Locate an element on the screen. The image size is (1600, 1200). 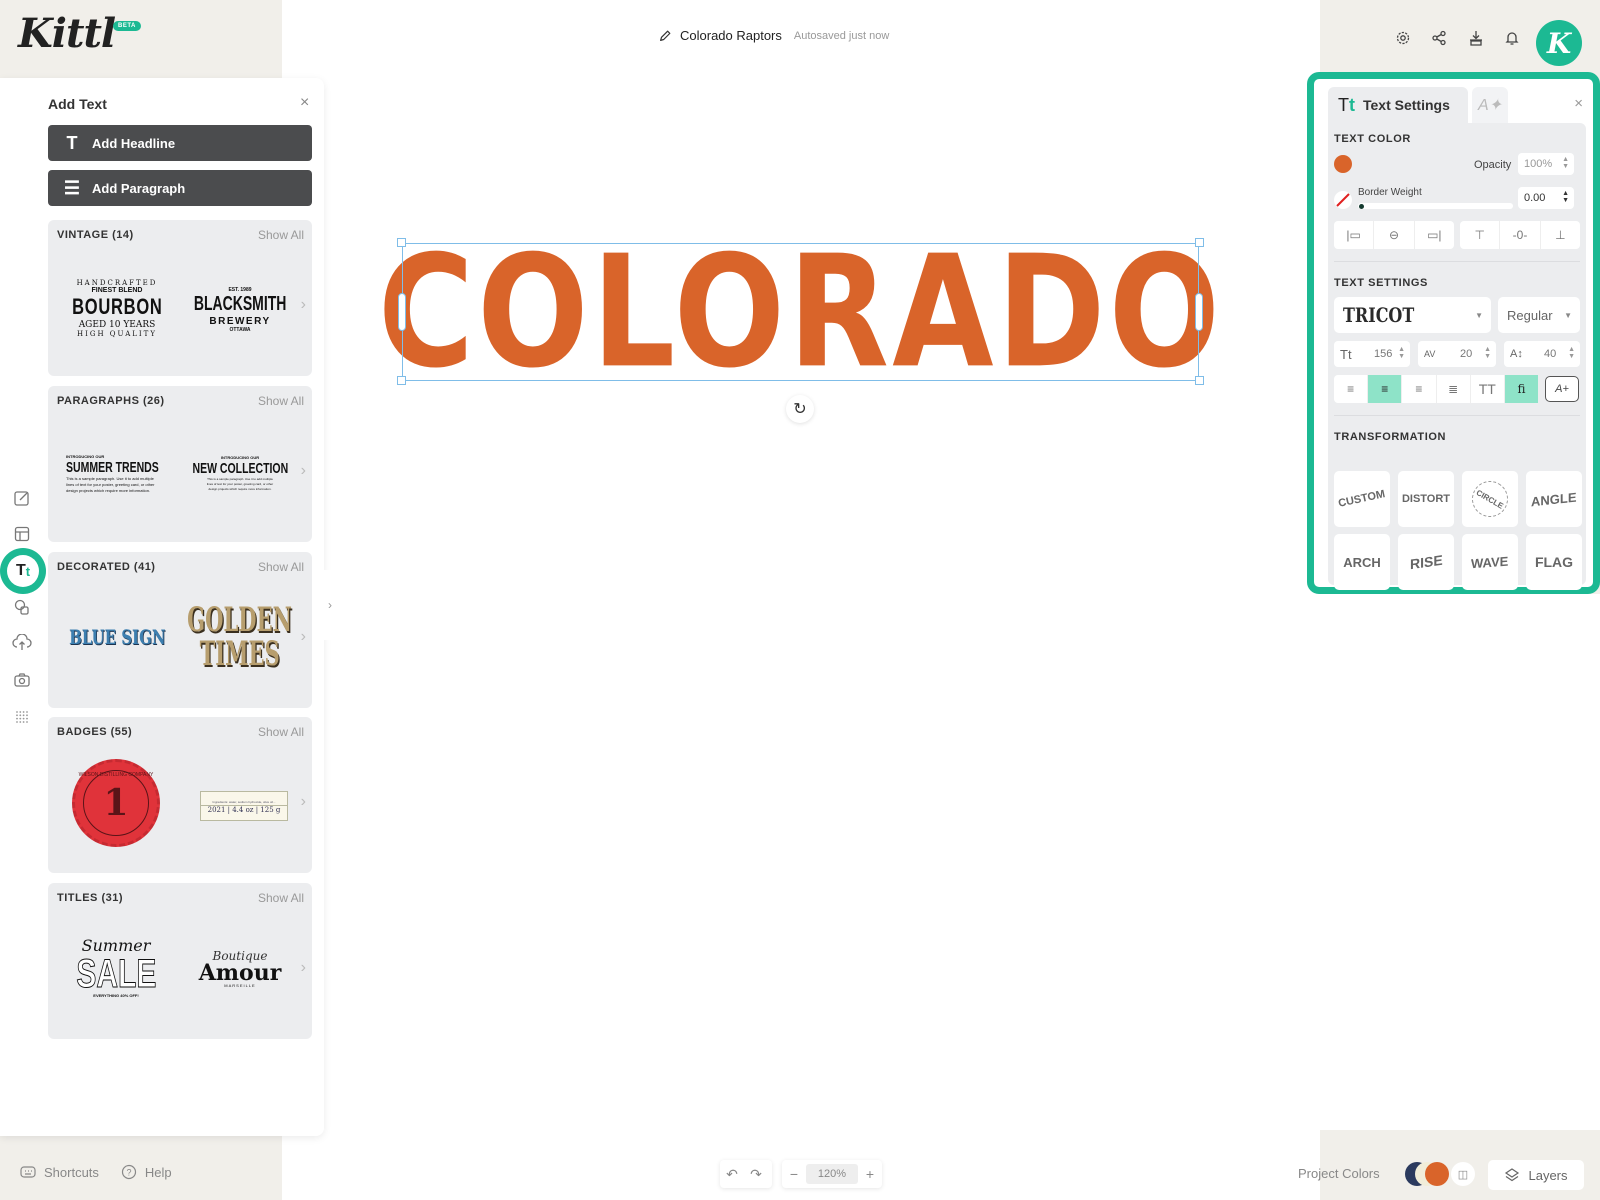
resize-handle-right is located at coordinates (1199, 312).